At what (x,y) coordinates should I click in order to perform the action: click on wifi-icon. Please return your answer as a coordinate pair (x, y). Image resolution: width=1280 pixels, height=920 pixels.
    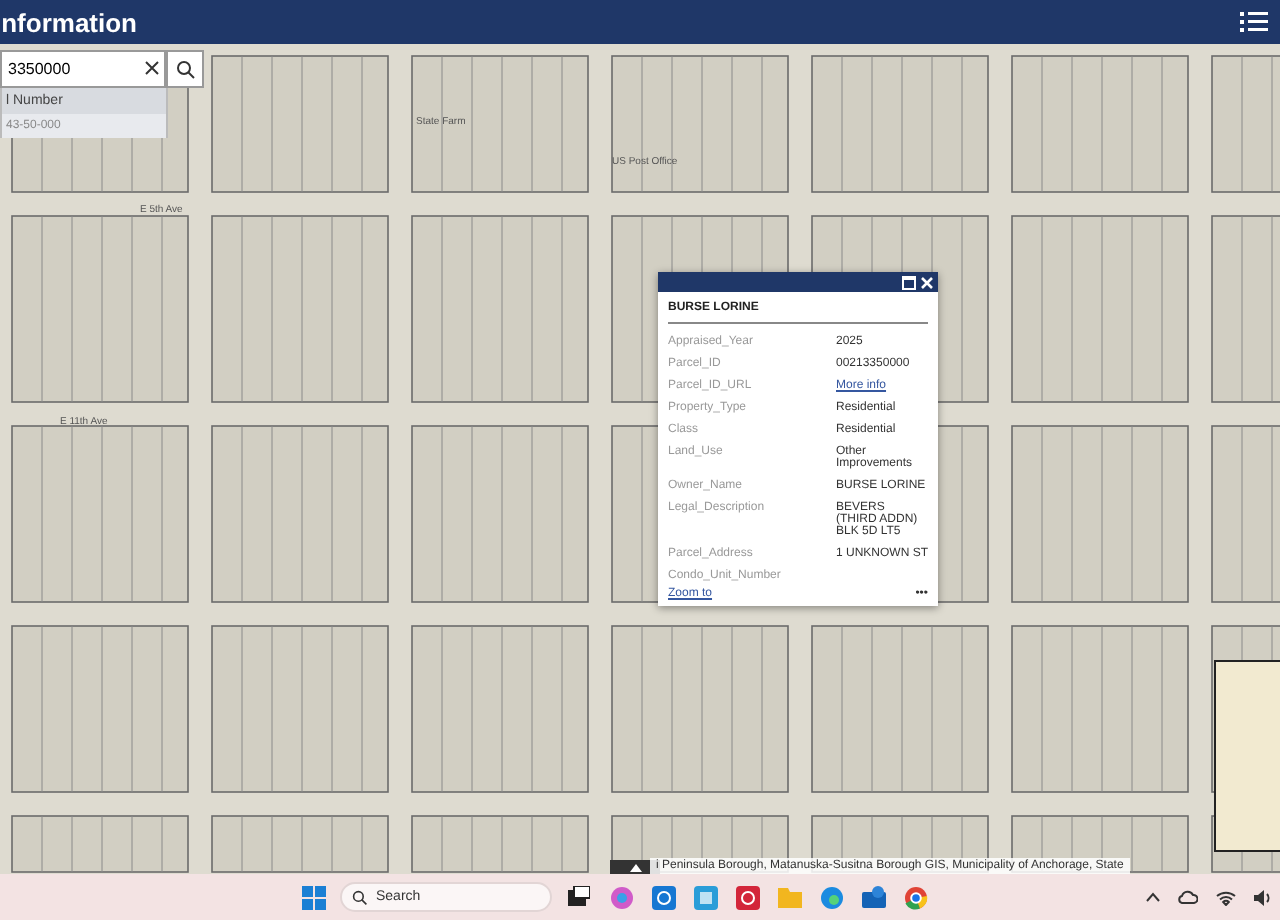
    Looking at the image, I should click on (1226, 897).